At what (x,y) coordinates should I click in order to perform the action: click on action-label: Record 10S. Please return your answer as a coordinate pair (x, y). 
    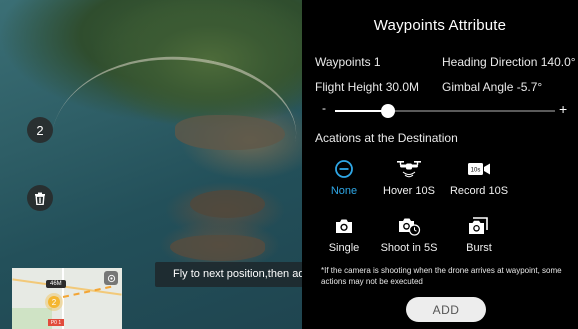
    Looking at the image, I should click on (479, 191).